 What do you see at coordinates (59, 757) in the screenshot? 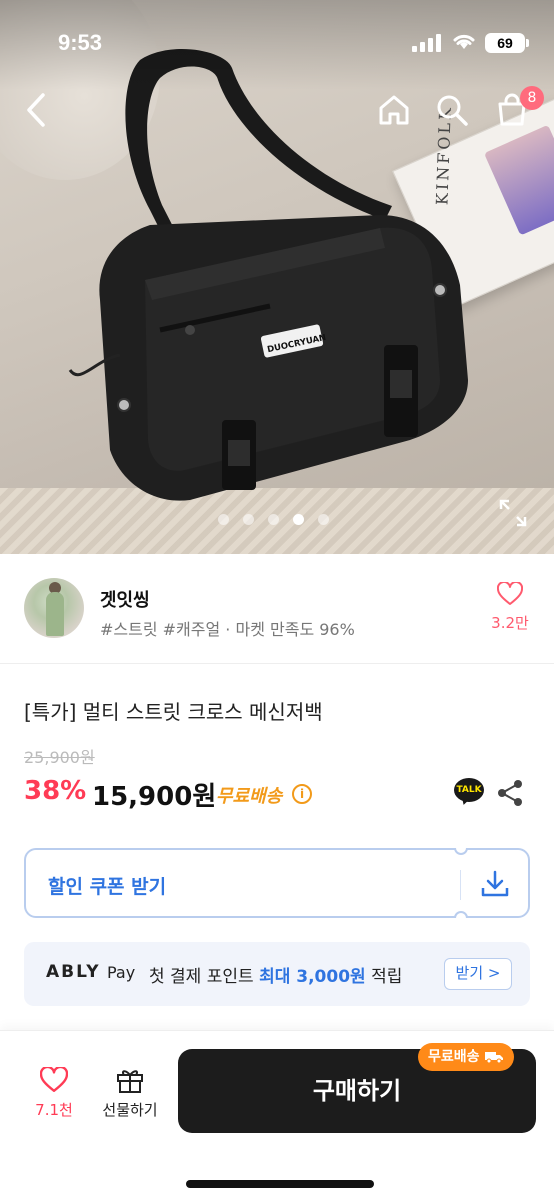
I see `original-price: 25,900원` at bounding box center [59, 757].